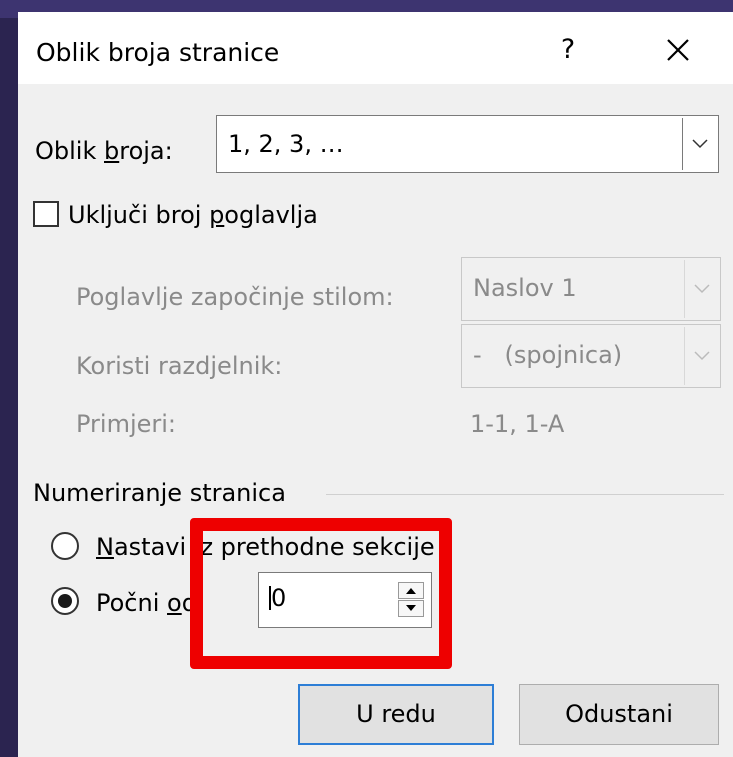  Describe the element at coordinates (525, 494) in the screenshot. I see `group-divider` at that location.